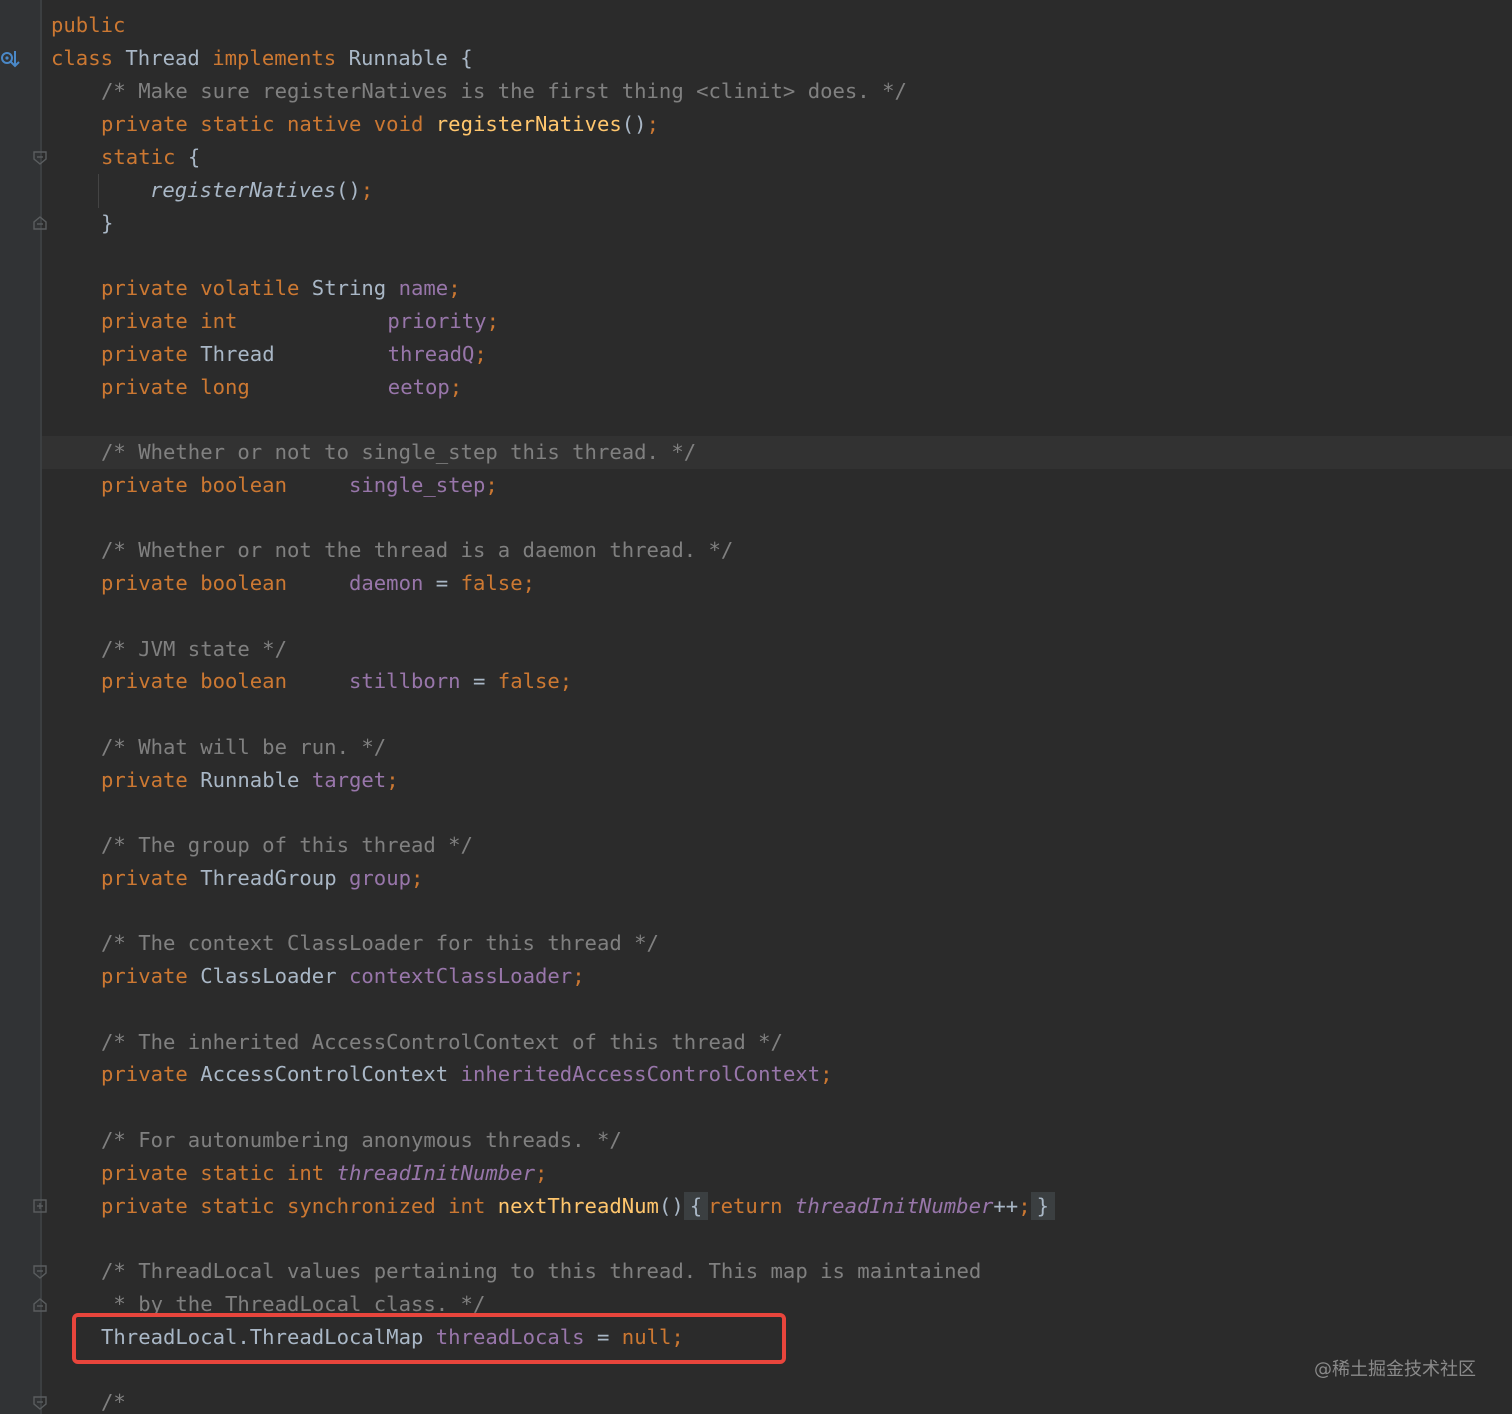  Describe the element at coordinates (461, 976) in the screenshot. I see `field-name: contextClassLoader` at that location.